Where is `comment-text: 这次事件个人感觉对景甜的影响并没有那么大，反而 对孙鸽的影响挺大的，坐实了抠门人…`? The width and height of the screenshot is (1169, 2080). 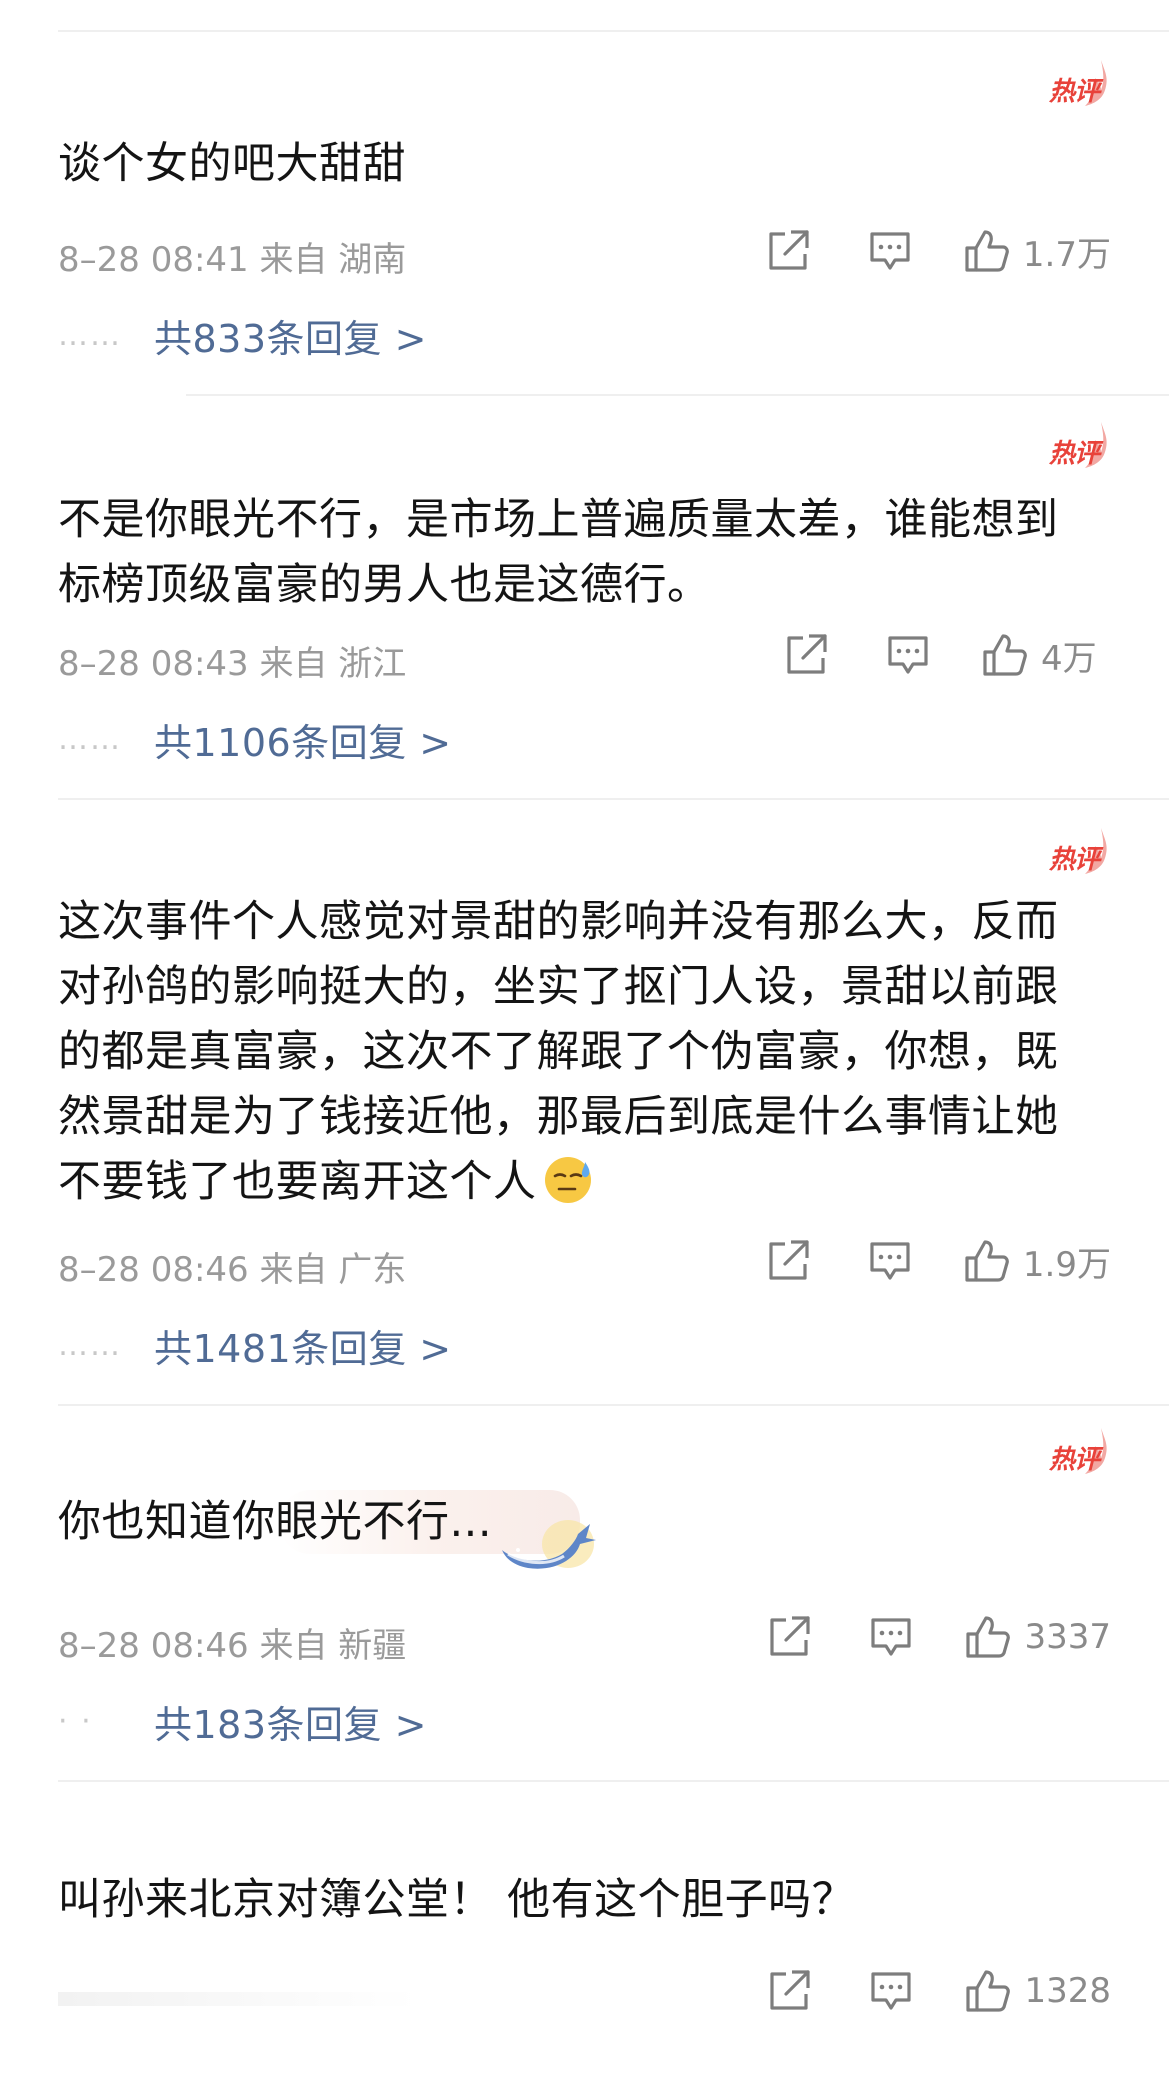
comment-text: 这次事件个人感觉对景甜的影响并没有那么大，反而 对孙鸽的影响挺大的，坐实了抠门人… is located at coordinates (578, 1052).